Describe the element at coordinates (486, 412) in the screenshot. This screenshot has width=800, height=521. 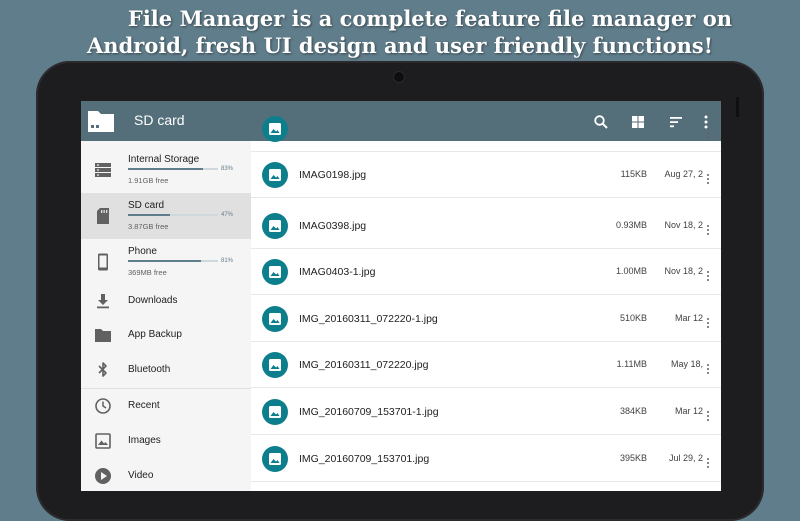
I see `file-row: IMG_20160709_153701-1.jpg 384KB Mar 12` at that location.